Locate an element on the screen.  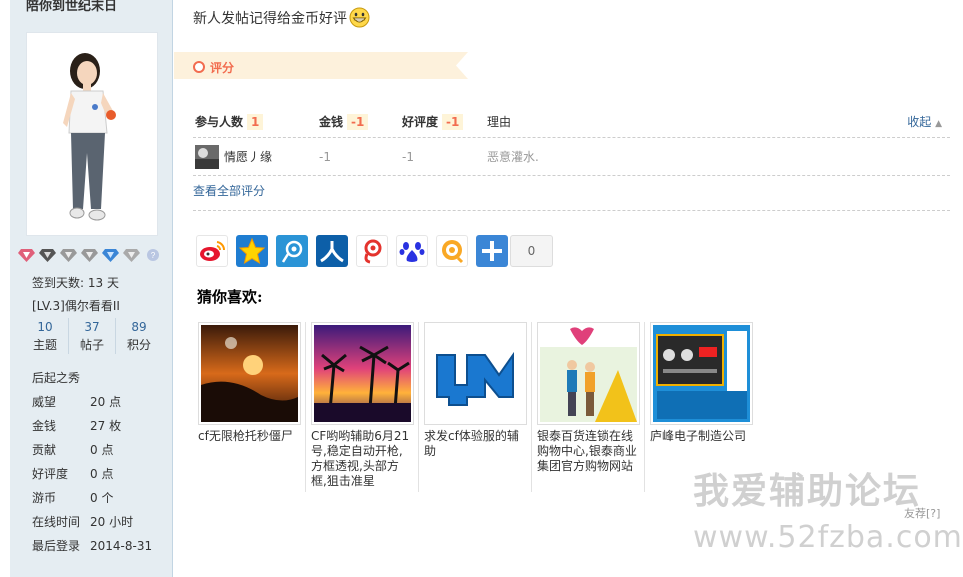
stat-number: 37 is located at coordinates (92, 327).